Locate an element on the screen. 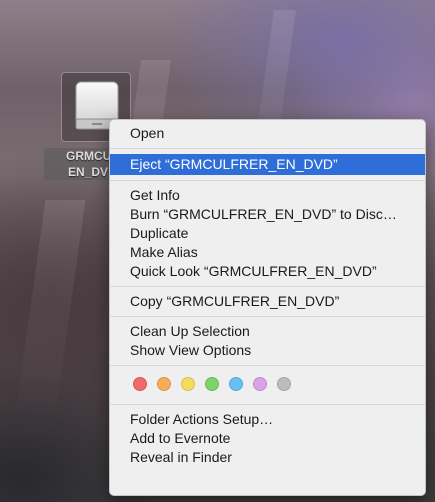  menu-item-get-info: Get Info is located at coordinates (267, 195).